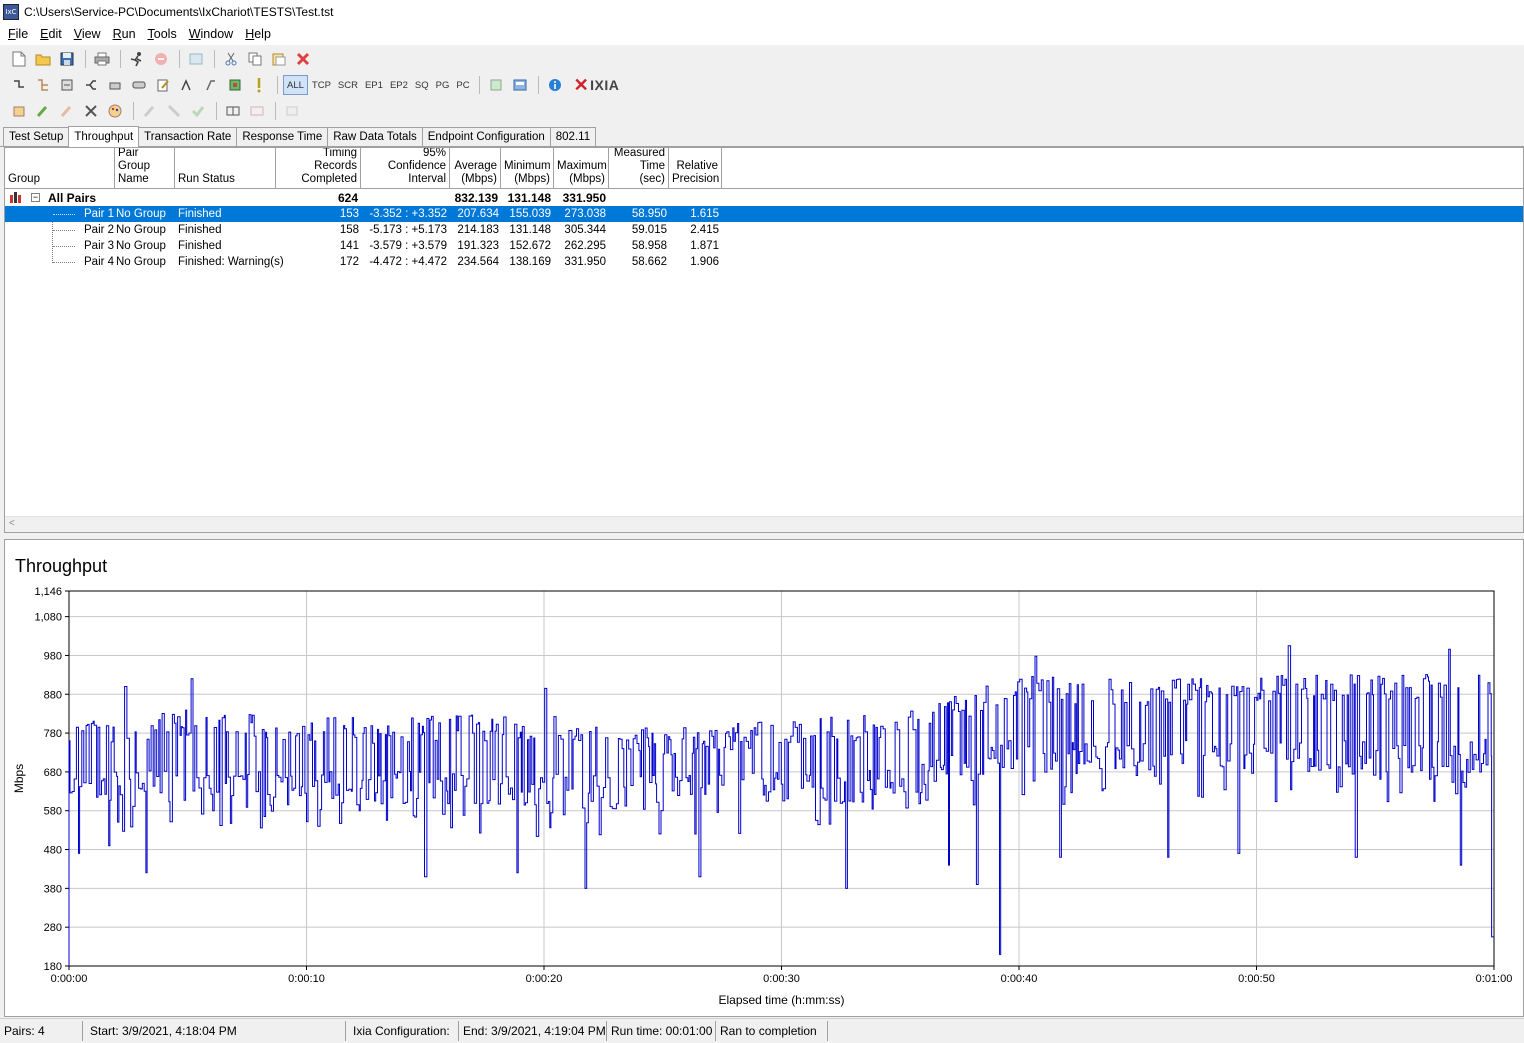  Describe the element at coordinates (704, 246) in the screenshot. I see `cell-relative-precision: 1.871` at that location.